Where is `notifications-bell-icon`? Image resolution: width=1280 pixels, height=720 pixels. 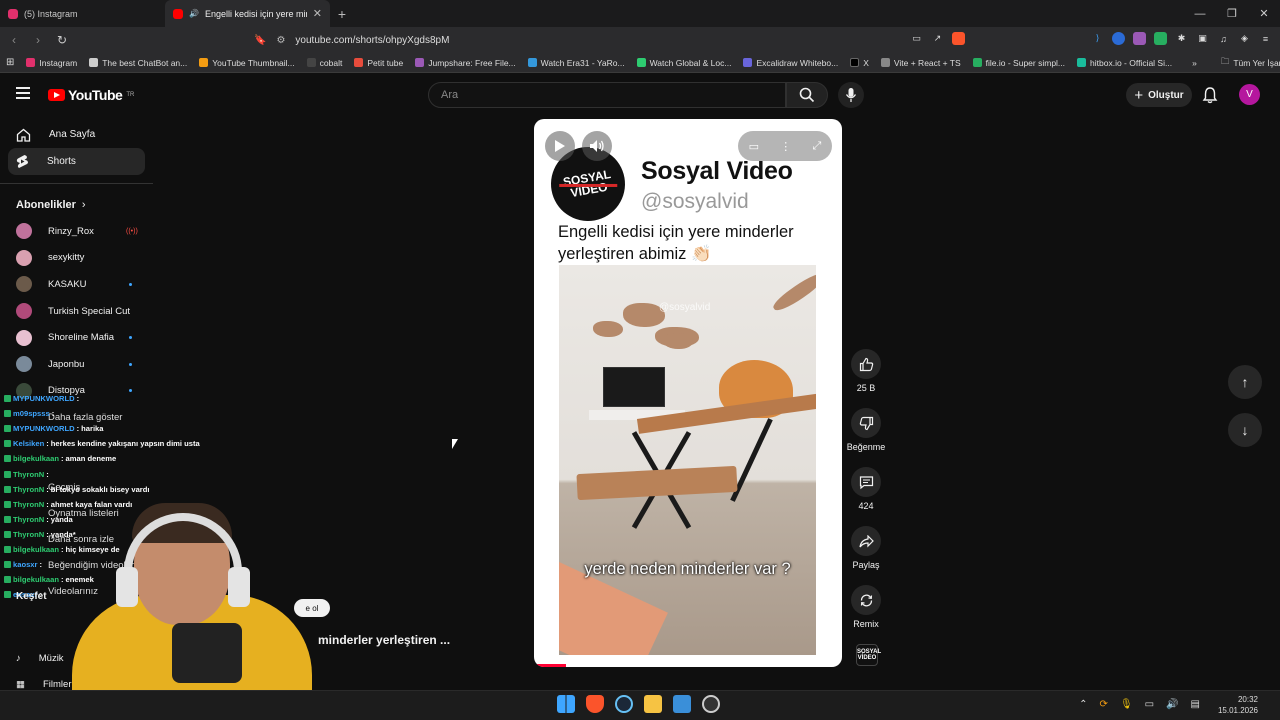 notifications-bell-icon is located at coordinates (1210, 95).